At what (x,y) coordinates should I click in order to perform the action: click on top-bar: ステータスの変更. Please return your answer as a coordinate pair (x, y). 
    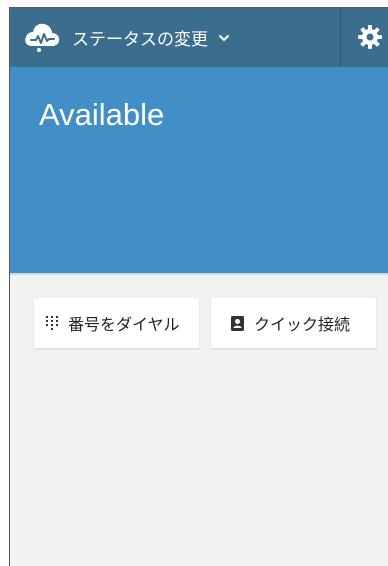
    Looking at the image, I should click on (199, 37).